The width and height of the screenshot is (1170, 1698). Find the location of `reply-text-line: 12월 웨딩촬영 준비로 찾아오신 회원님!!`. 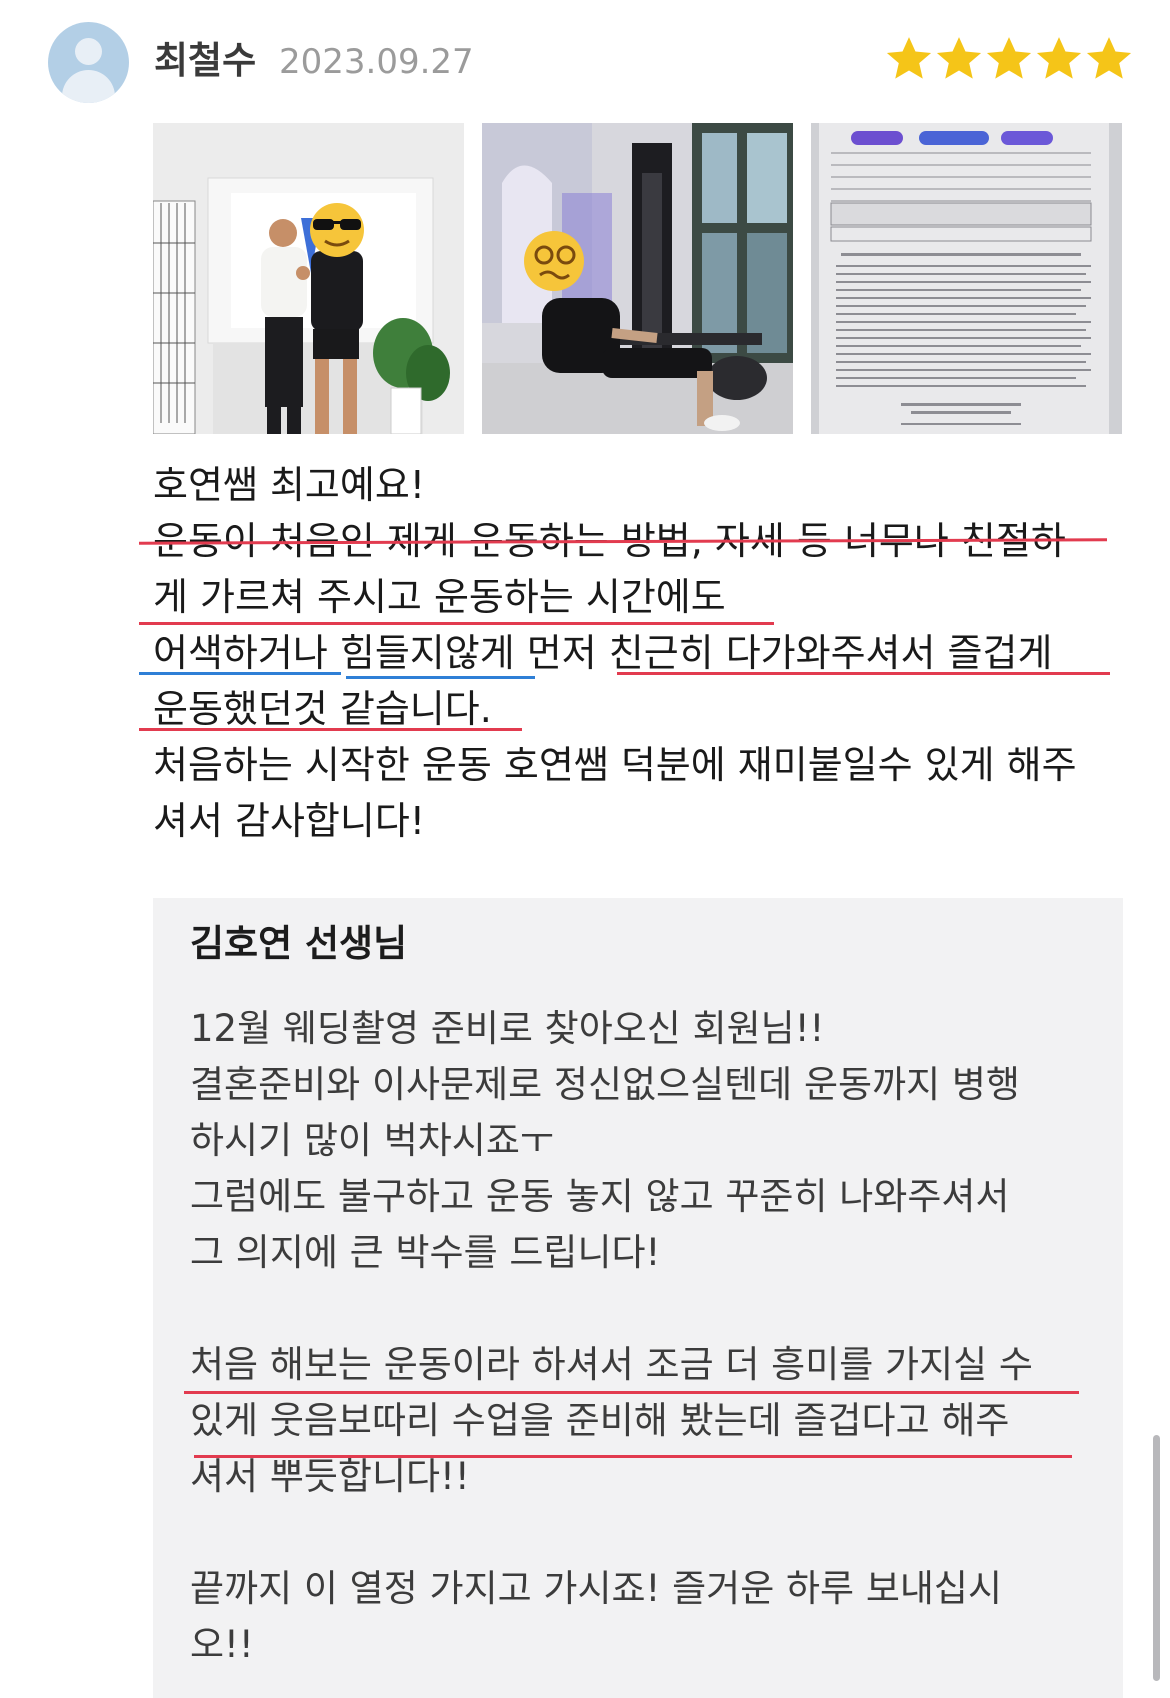

reply-text-line: 12월 웨딩촬영 준비로 찾아오신 회원님!! is located at coordinates (507, 1028).